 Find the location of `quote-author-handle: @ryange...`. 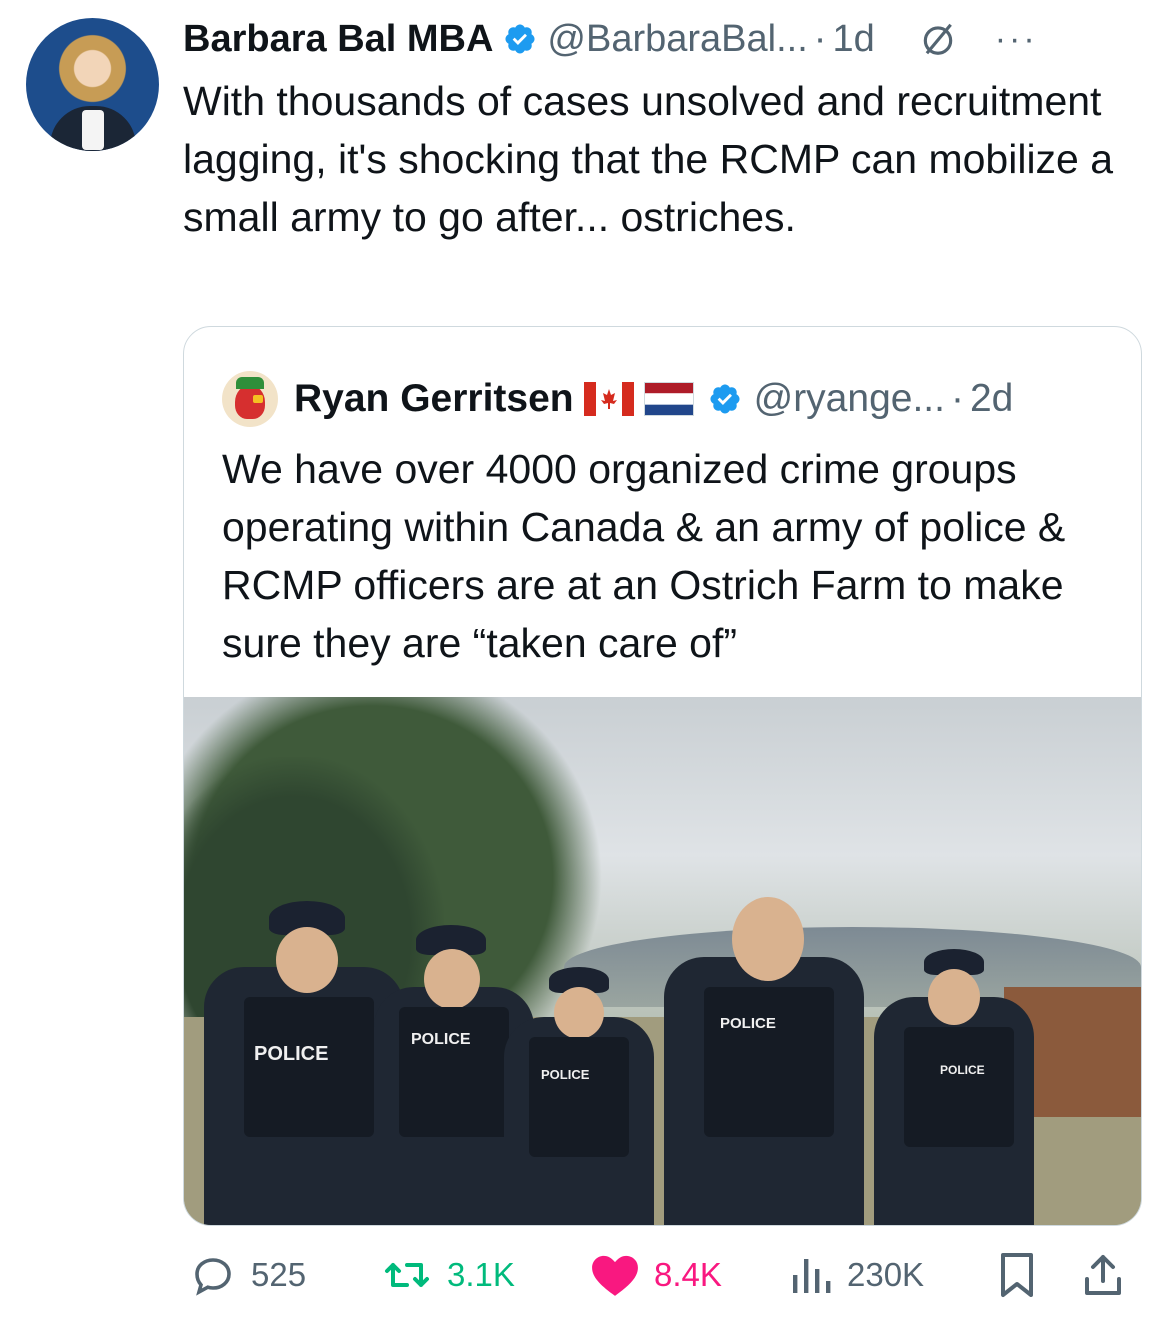

quote-author-handle: @ryange... is located at coordinates (849, 399).